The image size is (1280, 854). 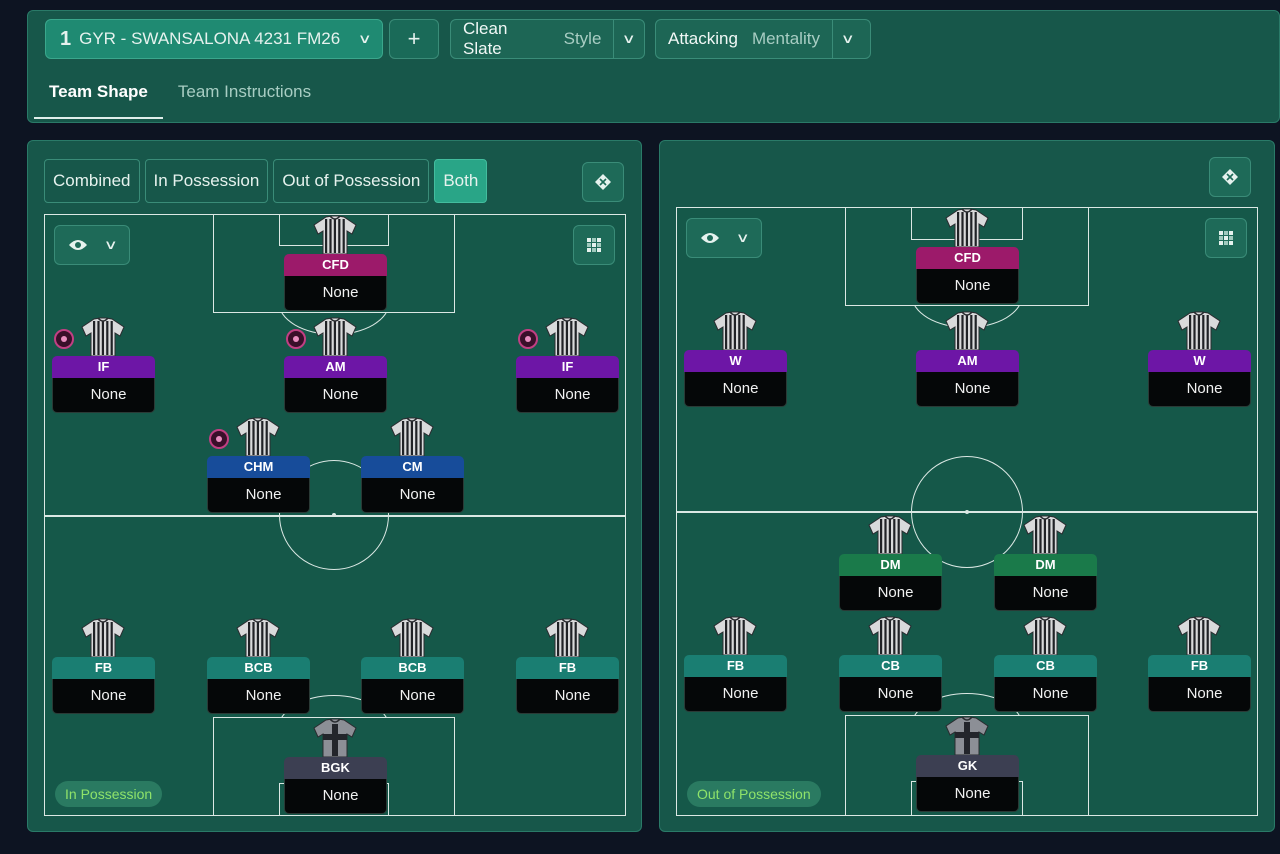 I want to click on mentality-dropdown: Attacking Mentality ∨, so click(x=763, y=39).